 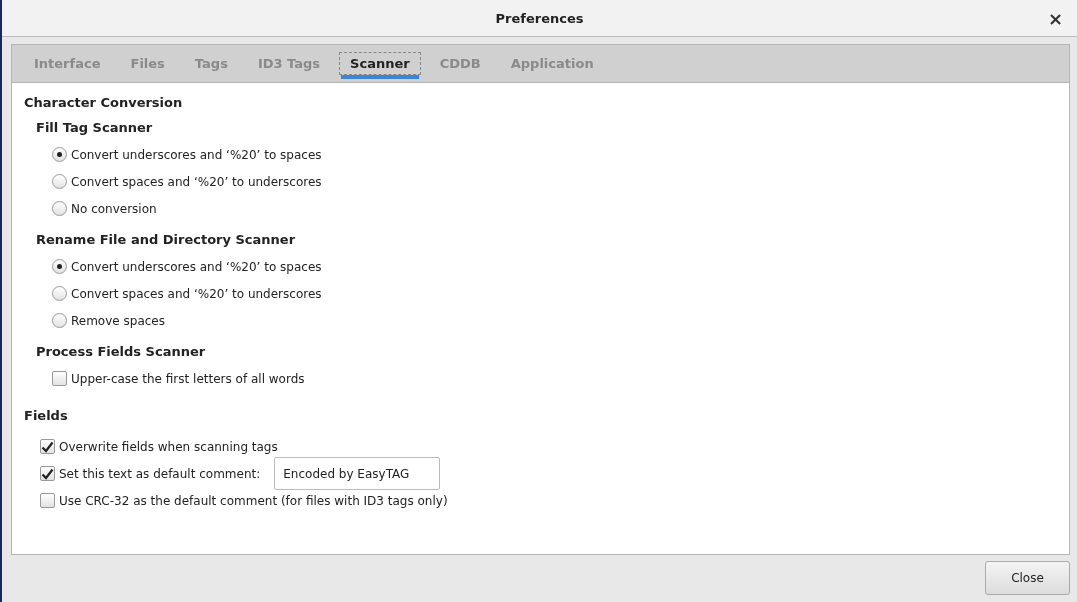 I want to click on option-label: Use CRC-32 as the default comment (for files with ID3 tags only), so click(x=253, y=500).